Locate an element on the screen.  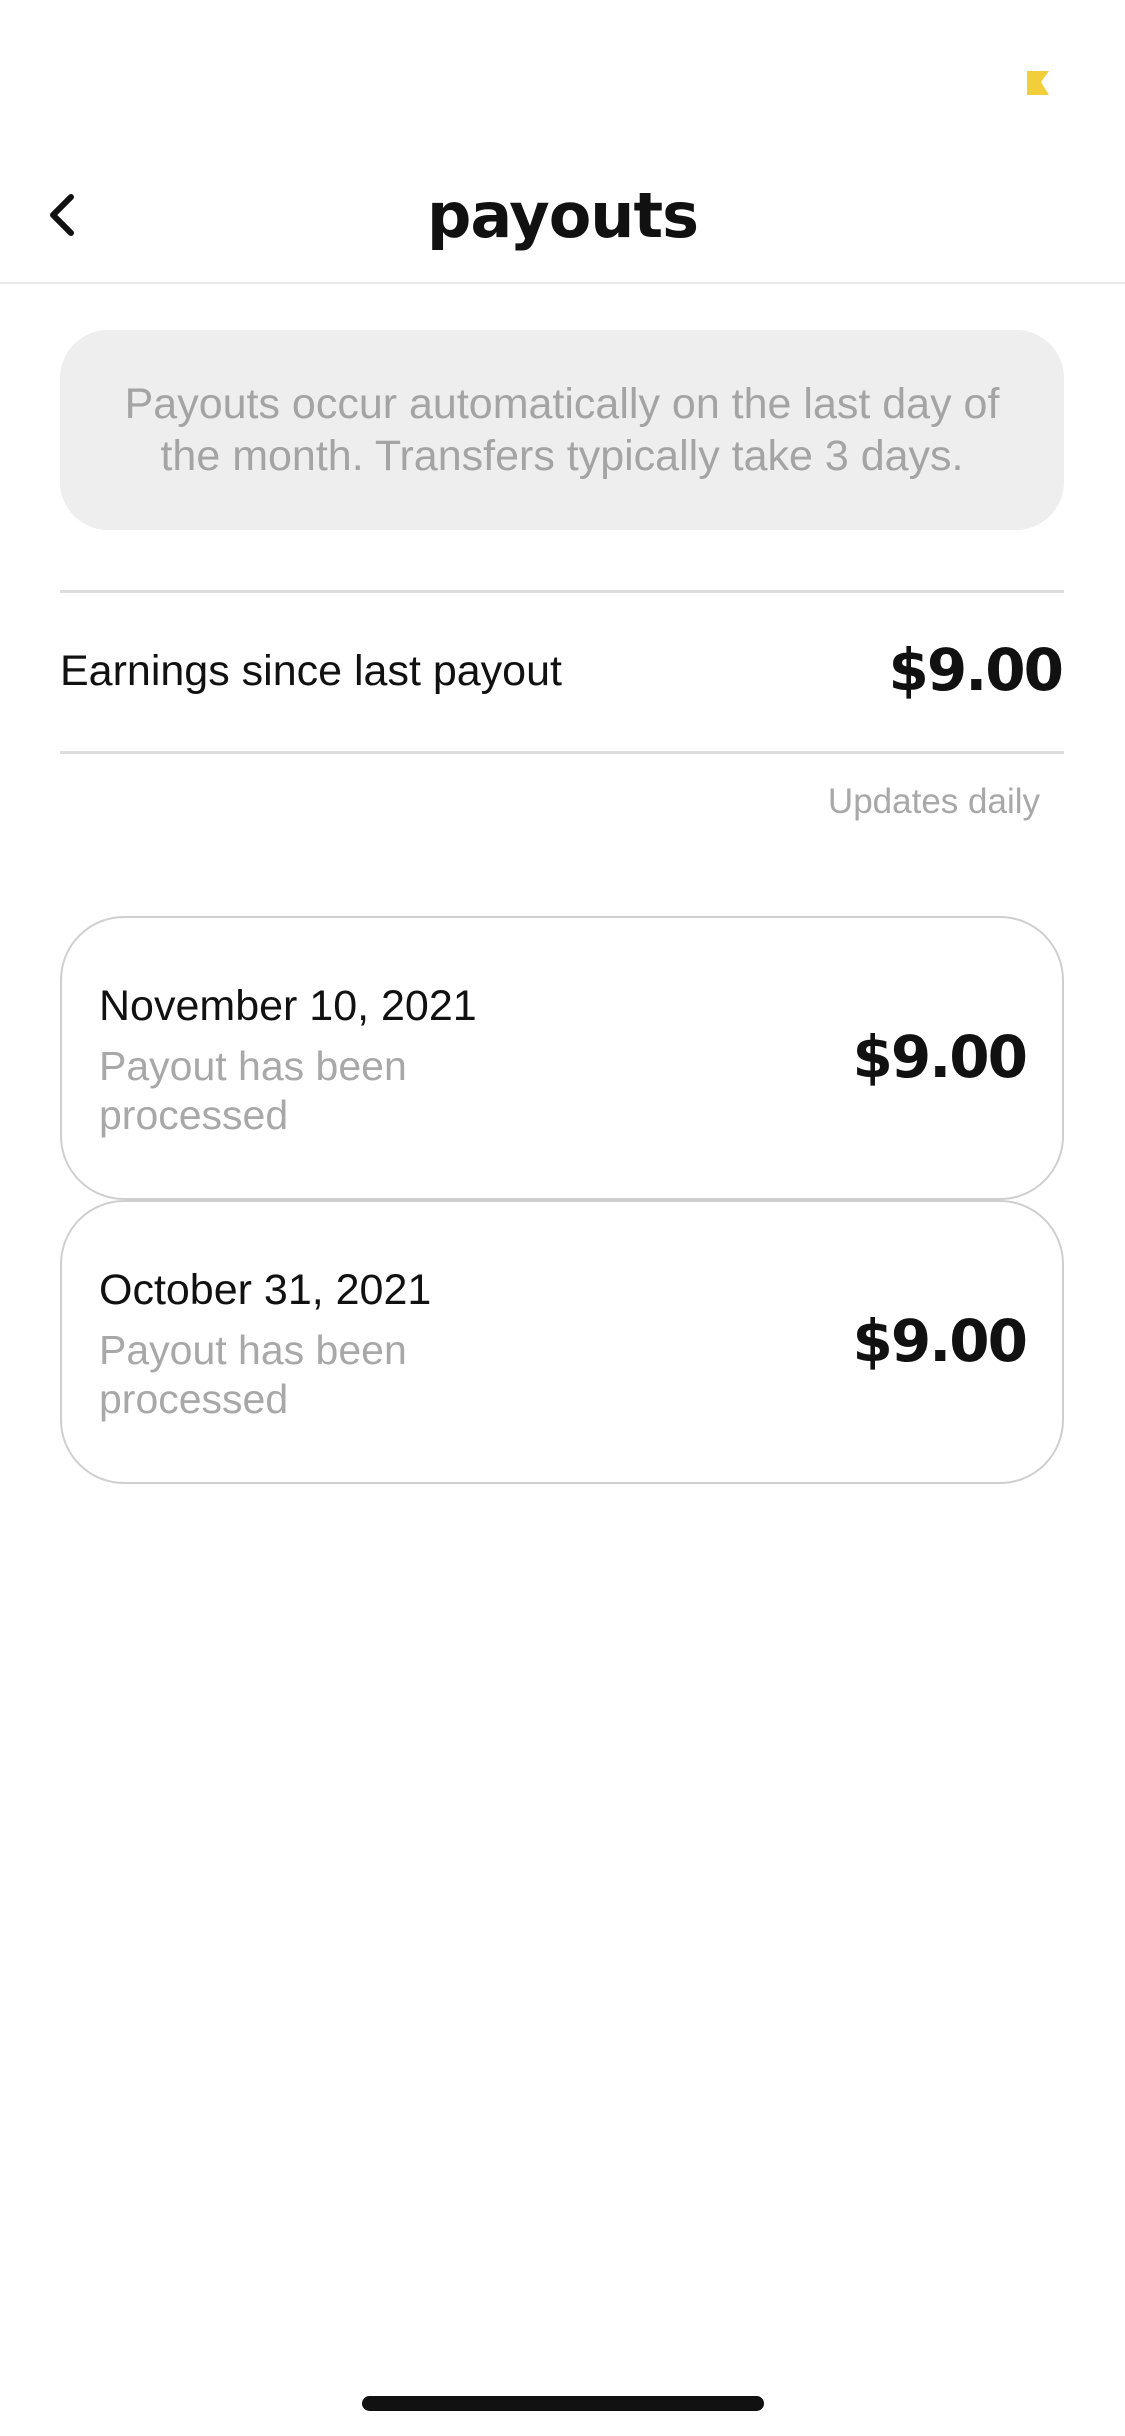
home-indicator is located at coordinates (563, 2403).